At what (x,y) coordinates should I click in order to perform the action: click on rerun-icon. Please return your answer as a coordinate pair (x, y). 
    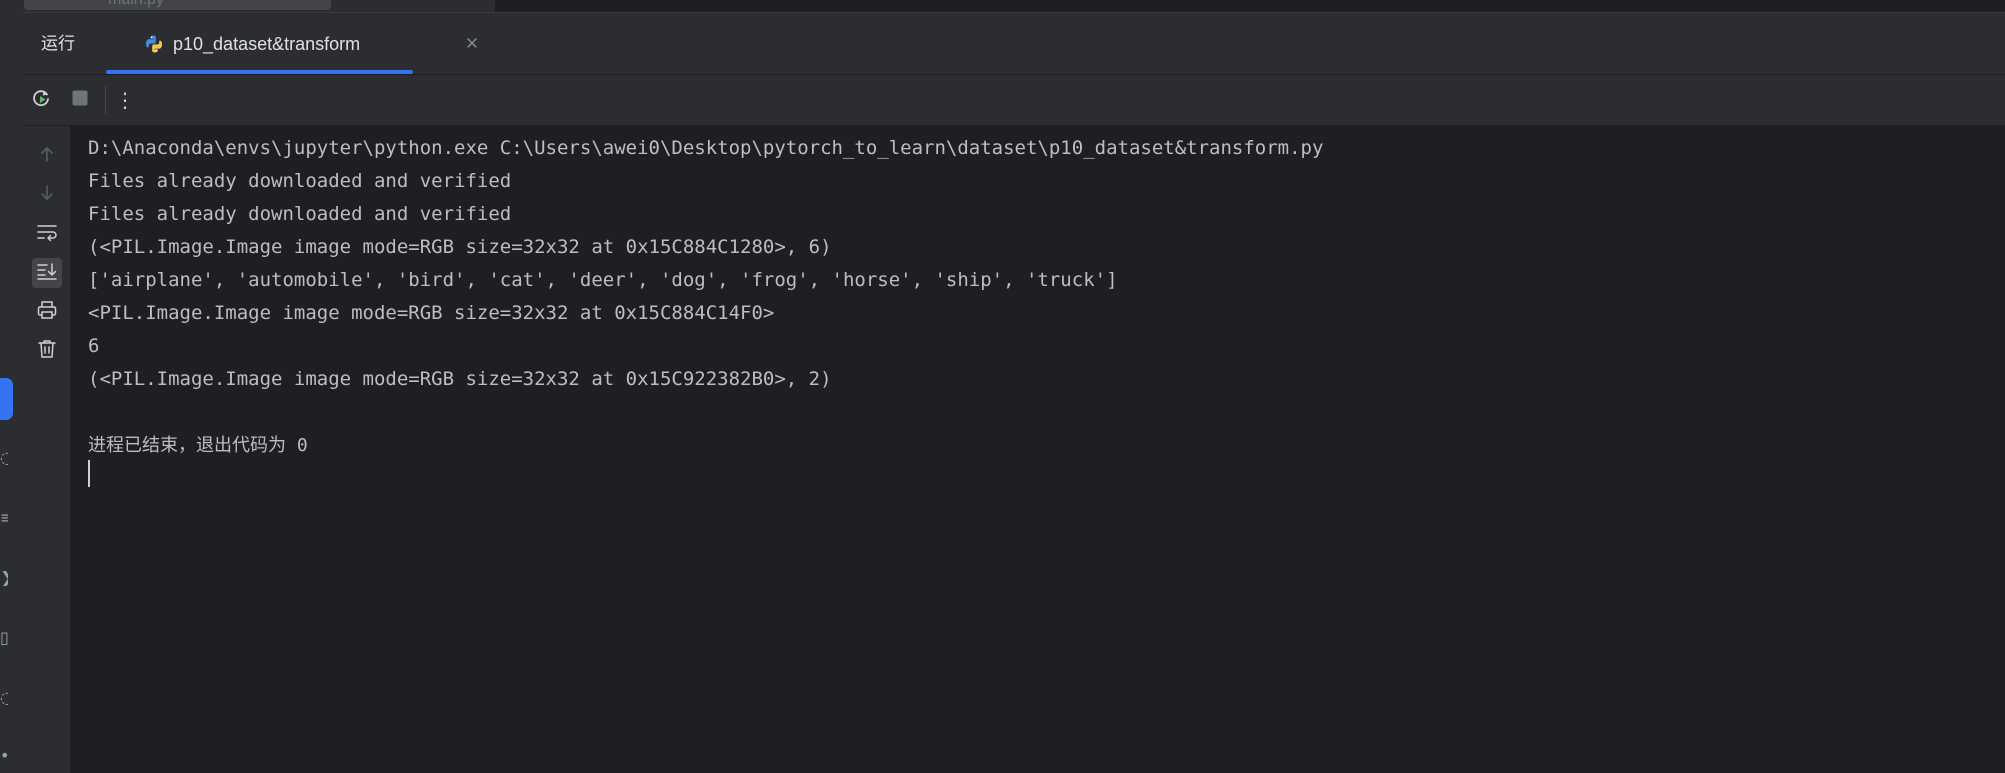
    Looking at the image, I should click on (41, 100).